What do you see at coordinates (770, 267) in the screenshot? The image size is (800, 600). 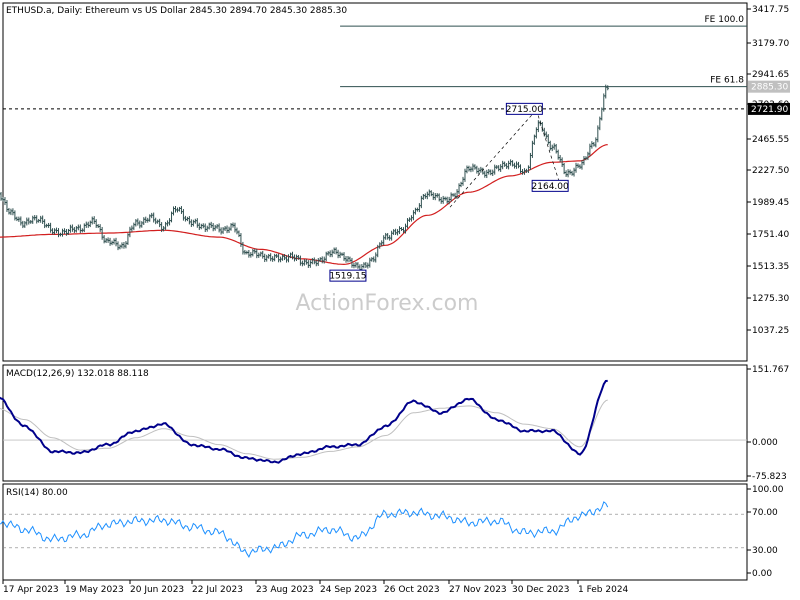 I see `price-axis-label: 1513.35` at bounding box center [770, 267].